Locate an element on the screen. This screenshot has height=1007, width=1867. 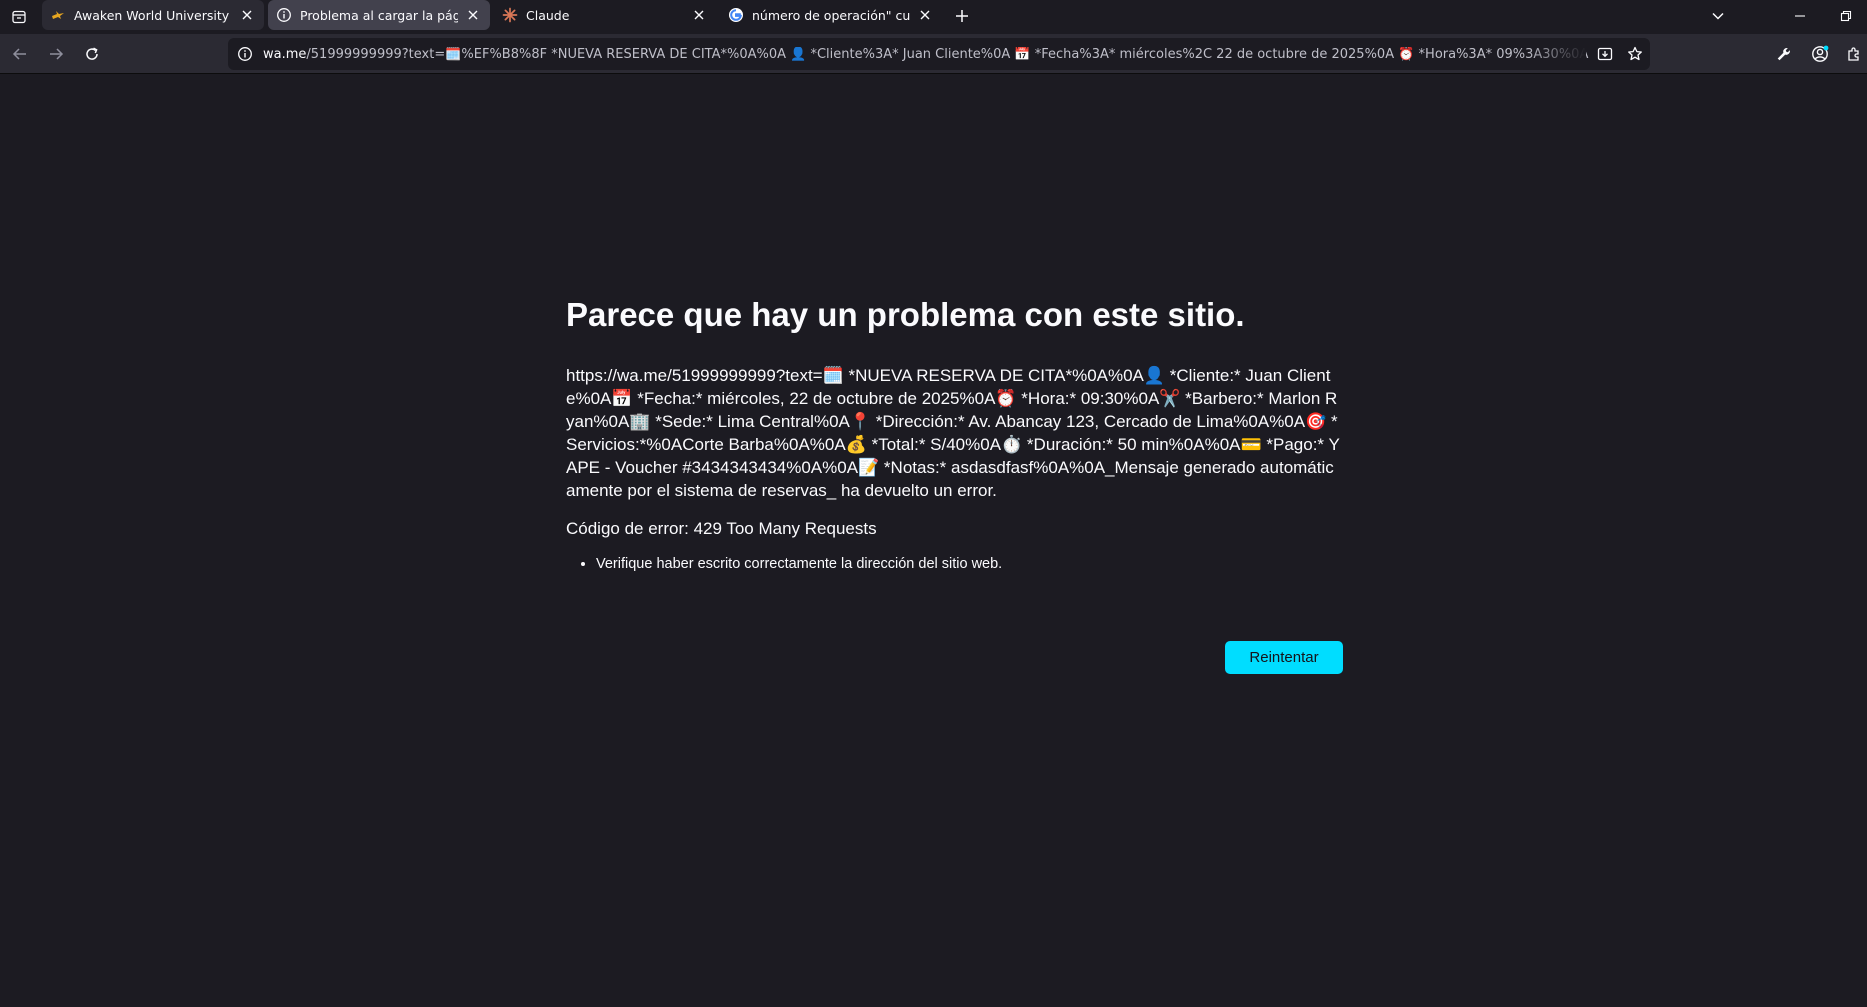
wrench-icon is located at coordinates (1783, 54).